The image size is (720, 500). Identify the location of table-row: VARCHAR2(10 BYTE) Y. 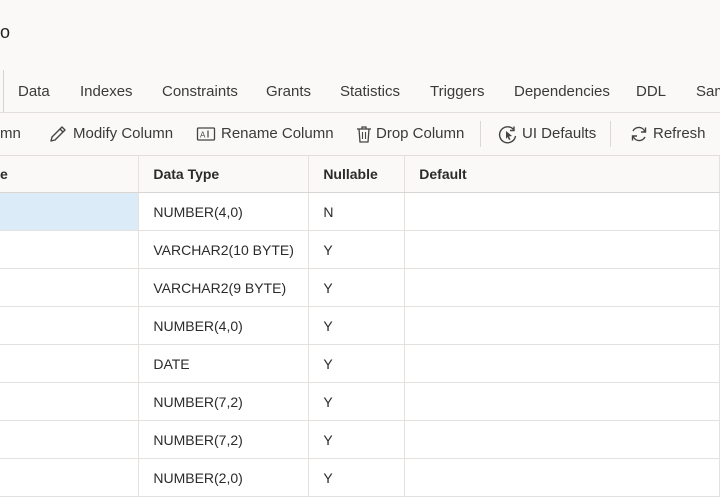
(360, 249).